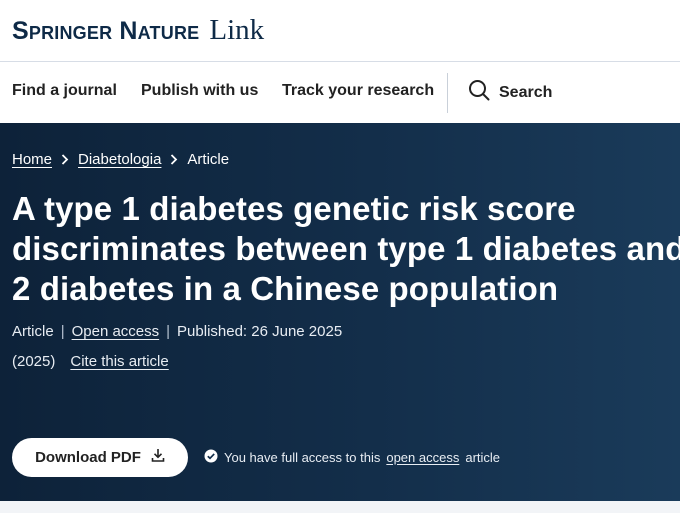  Describe the element at coordinates (33, 331) in the screenshot. I see `article-type: Article` at that location.